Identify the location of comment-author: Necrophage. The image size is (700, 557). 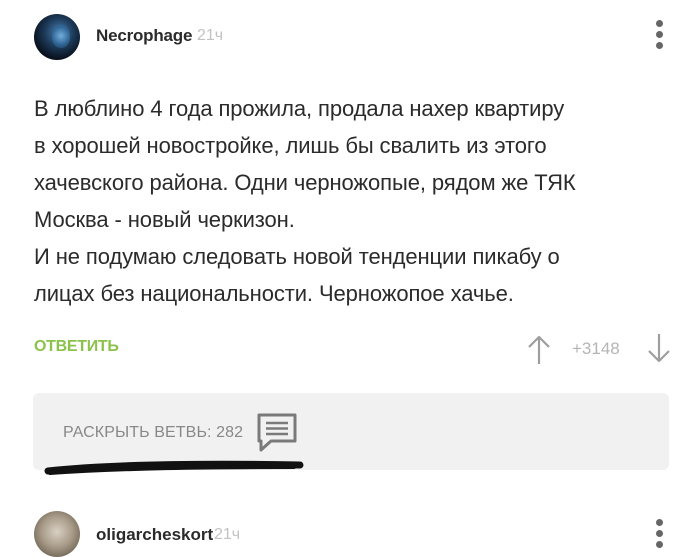
(144, 36).